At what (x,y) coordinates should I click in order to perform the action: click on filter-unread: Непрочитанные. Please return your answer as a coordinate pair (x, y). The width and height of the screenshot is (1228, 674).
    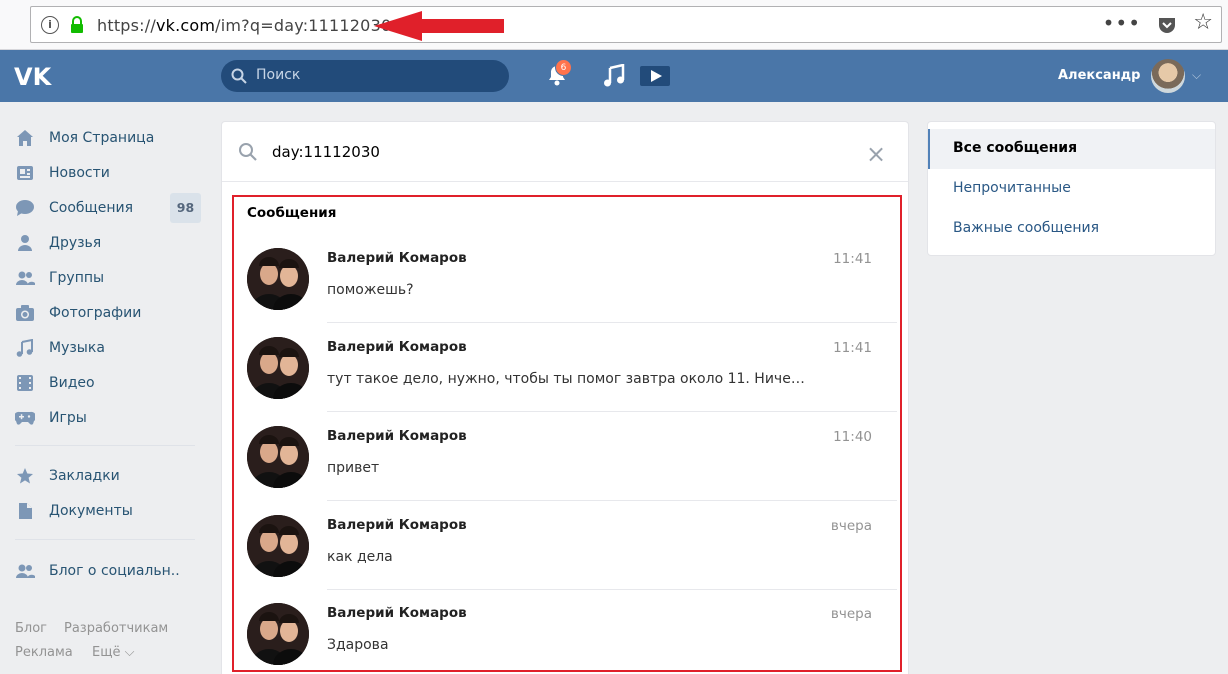
    Looking at the image, I should click on (1071, 189).